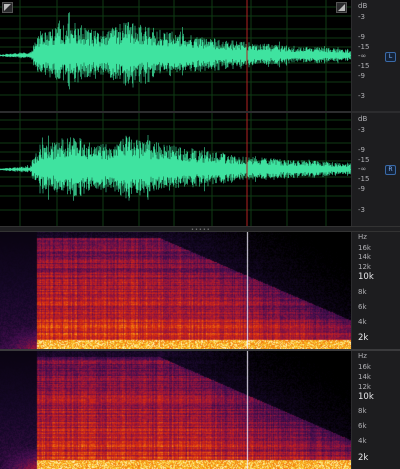 This screenshot has height=469, width=400. Describe the element at coordinates (390, 170) in the screenshot. I see `channel-badge-right: R` at that location.